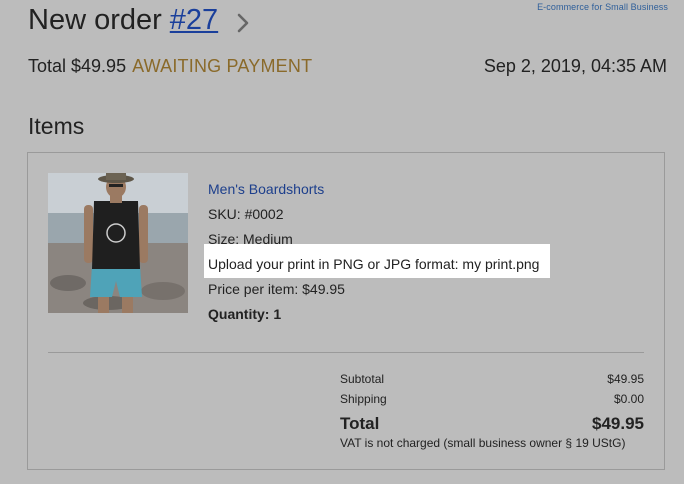 The height and width of the screenshot is (484, 684). What do you see at coordinates (250, 239) in the screenshot?
I see `product-size: Size: Medium` at bounding box center [250, 239].